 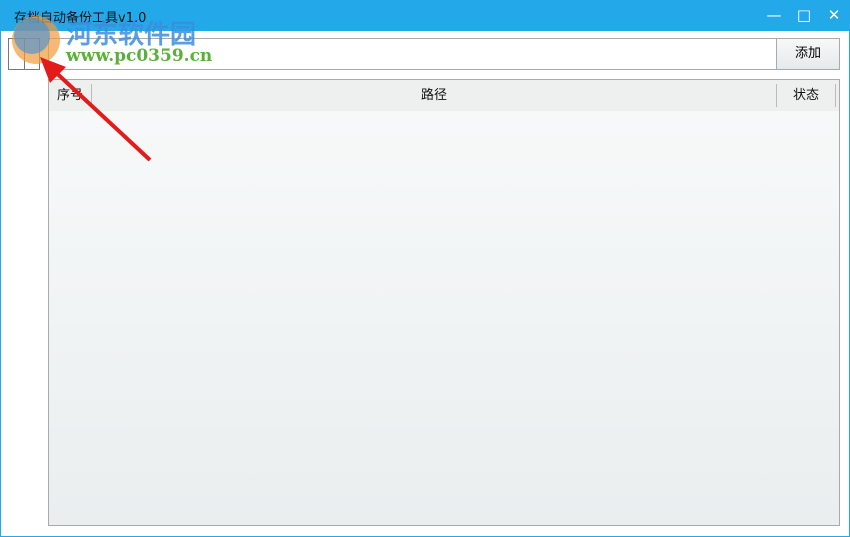 I want to click on divider, so click(x=24, y=54).